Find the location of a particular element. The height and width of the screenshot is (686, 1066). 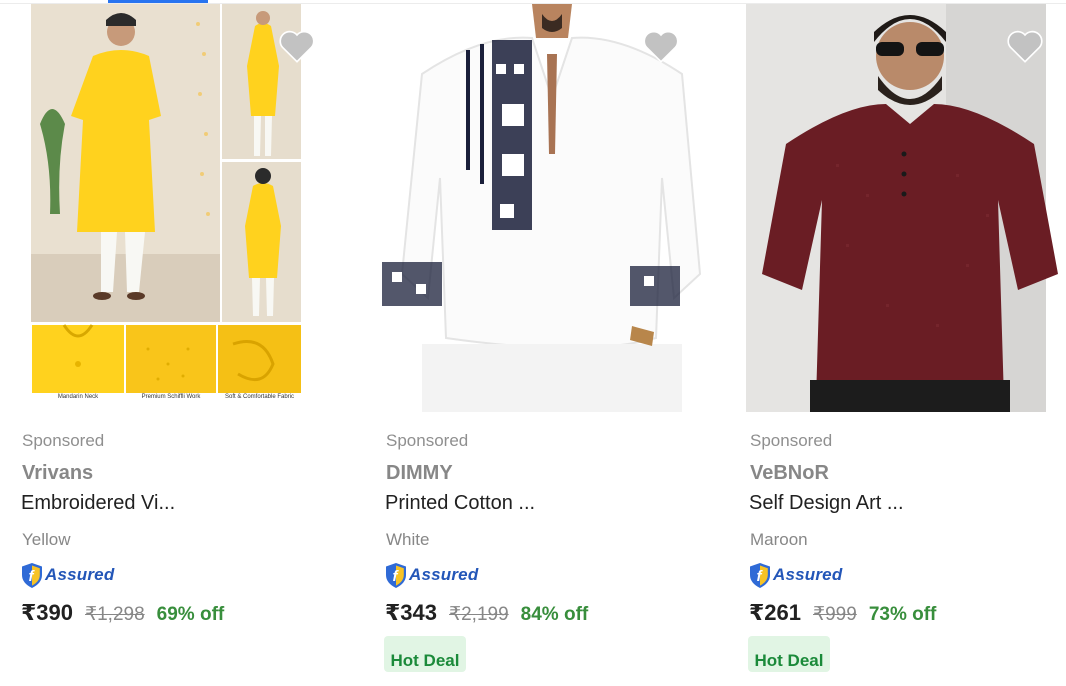

price-row: ₹343 ₹2,199 84% off is located at coordinates (486, 613).